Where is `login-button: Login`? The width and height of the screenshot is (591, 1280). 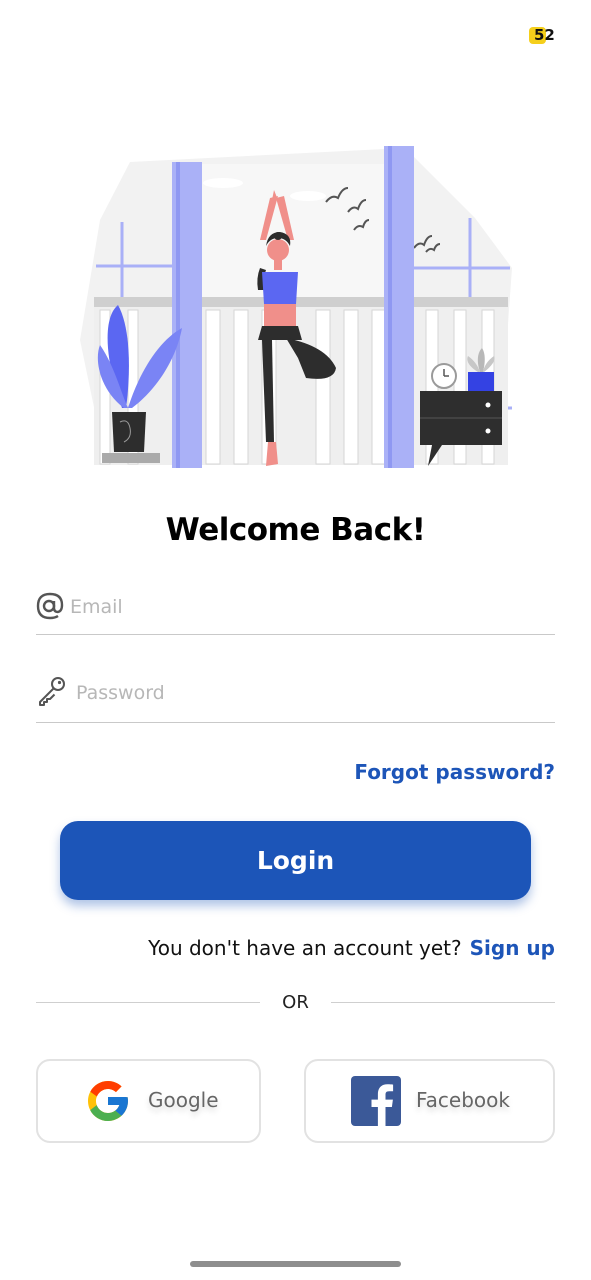
login-button: Login is located at coordinates (295, 860).